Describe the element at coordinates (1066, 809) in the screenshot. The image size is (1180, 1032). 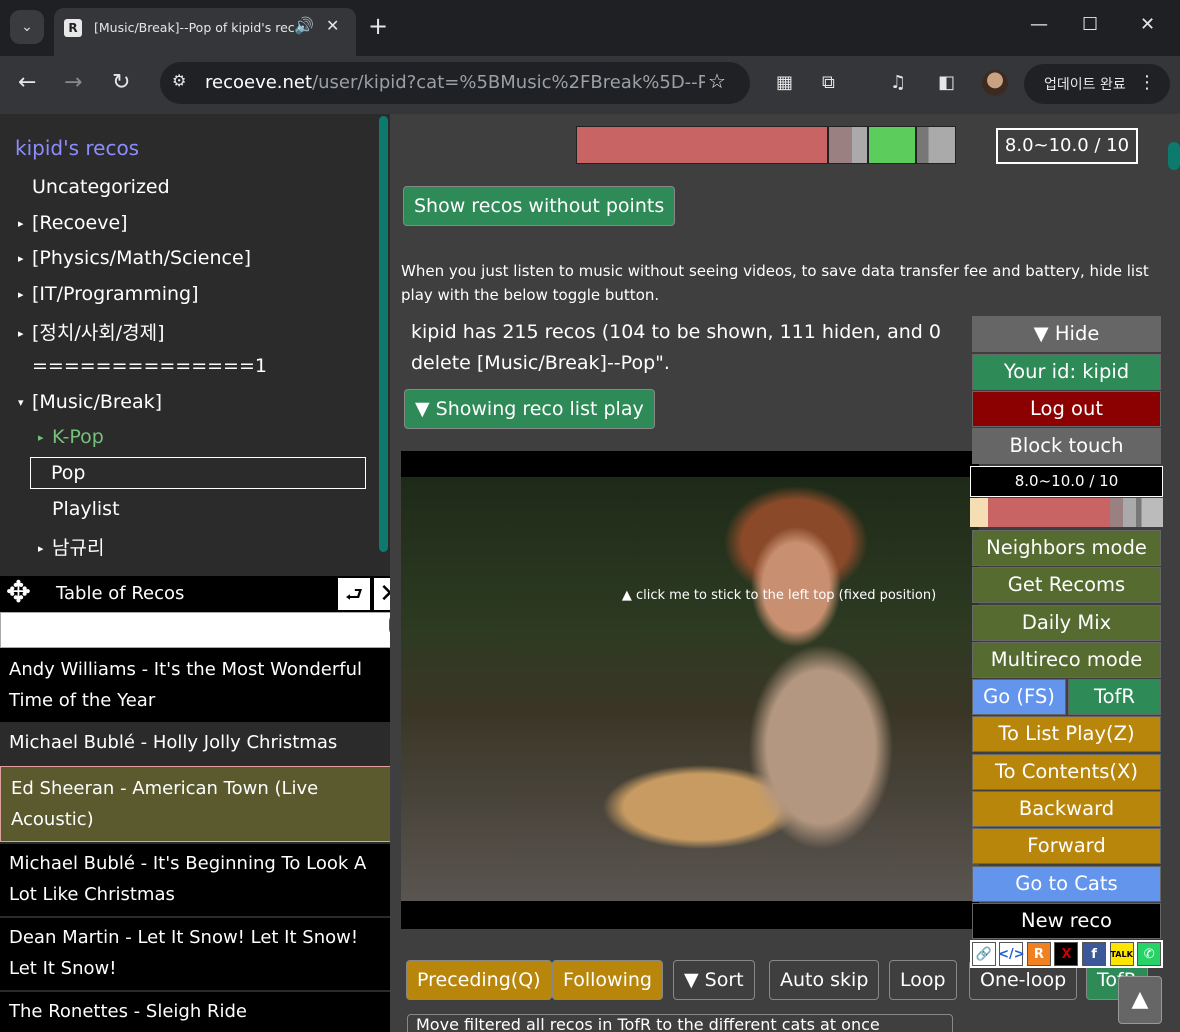
I see `backward-button: Backward` at that location.